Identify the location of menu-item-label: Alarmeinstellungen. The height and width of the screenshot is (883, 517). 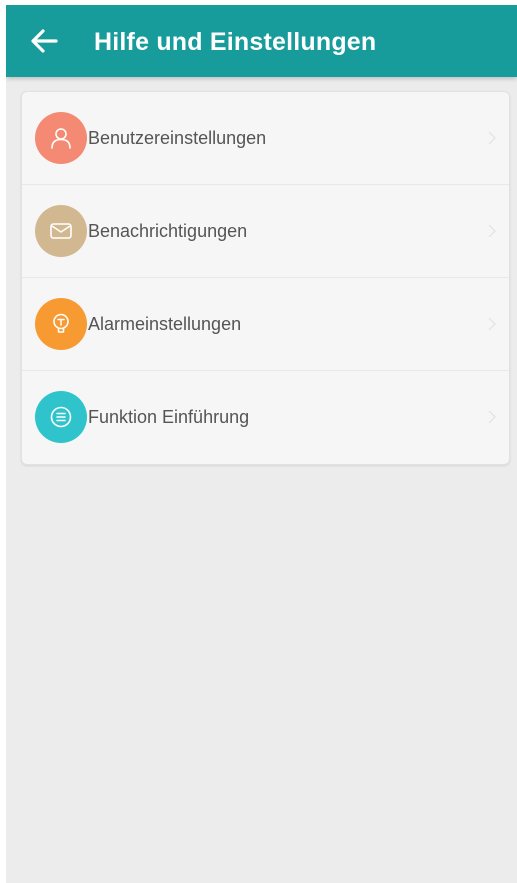
(165, 324).